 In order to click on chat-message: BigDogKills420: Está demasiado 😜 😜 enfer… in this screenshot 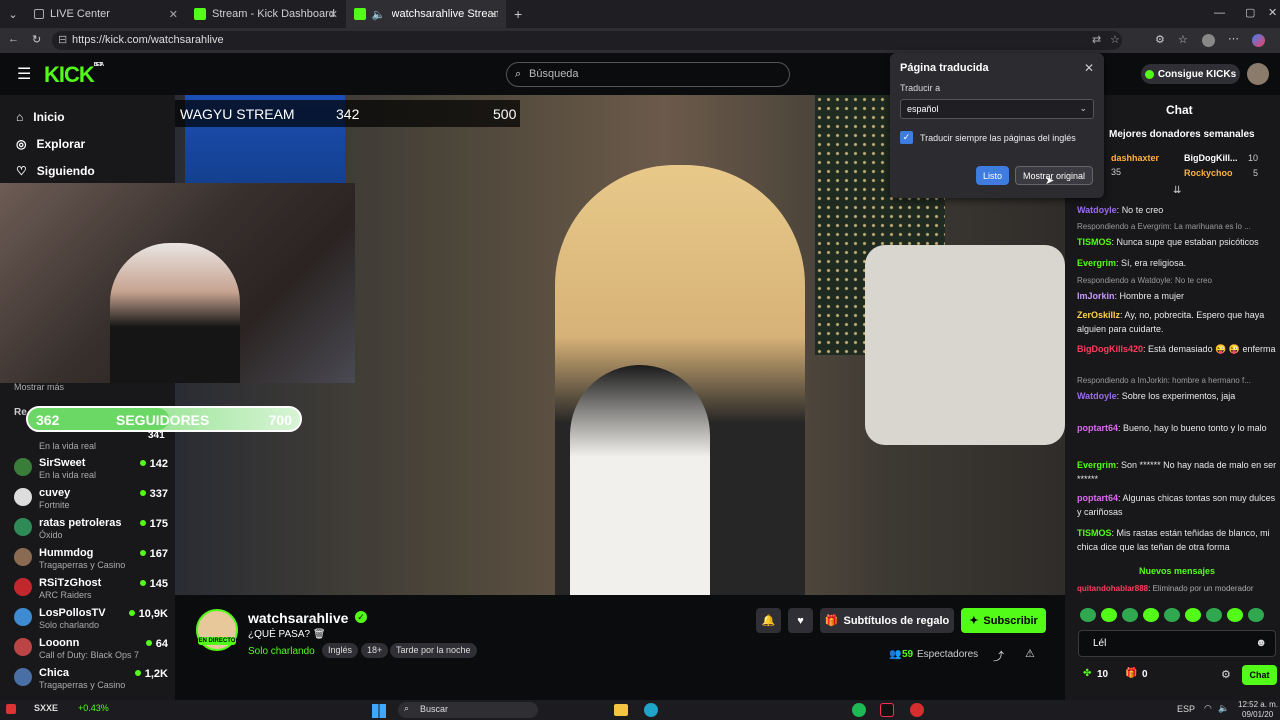, I will do `click(1177, 349)`.